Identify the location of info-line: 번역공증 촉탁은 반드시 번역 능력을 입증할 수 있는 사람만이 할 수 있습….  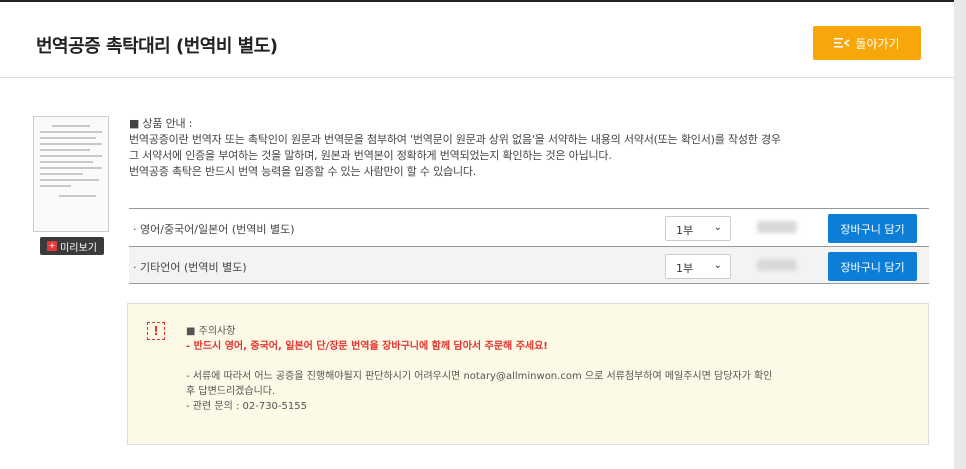
(303, 171).